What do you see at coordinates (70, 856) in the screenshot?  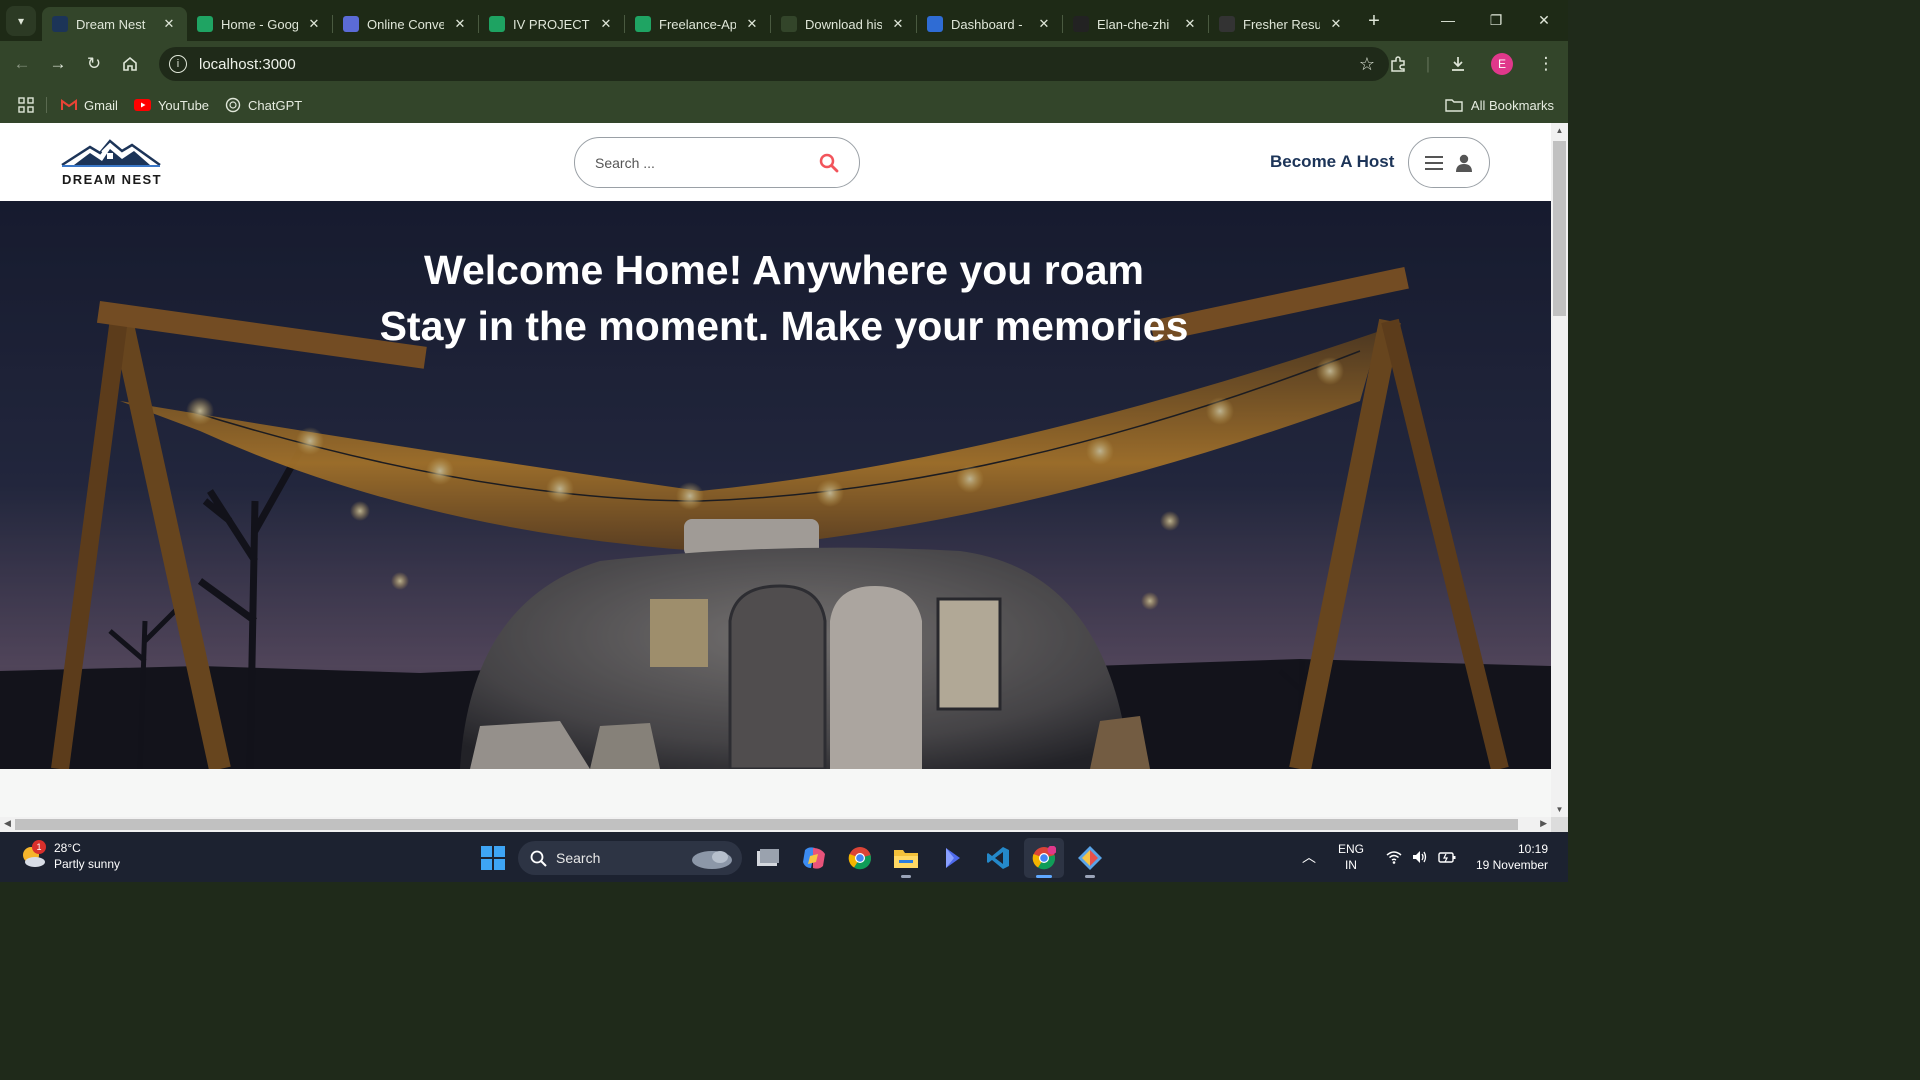 I see `weather-widget: 1 28°C Partly sunny` at bounding box center [70, 856].